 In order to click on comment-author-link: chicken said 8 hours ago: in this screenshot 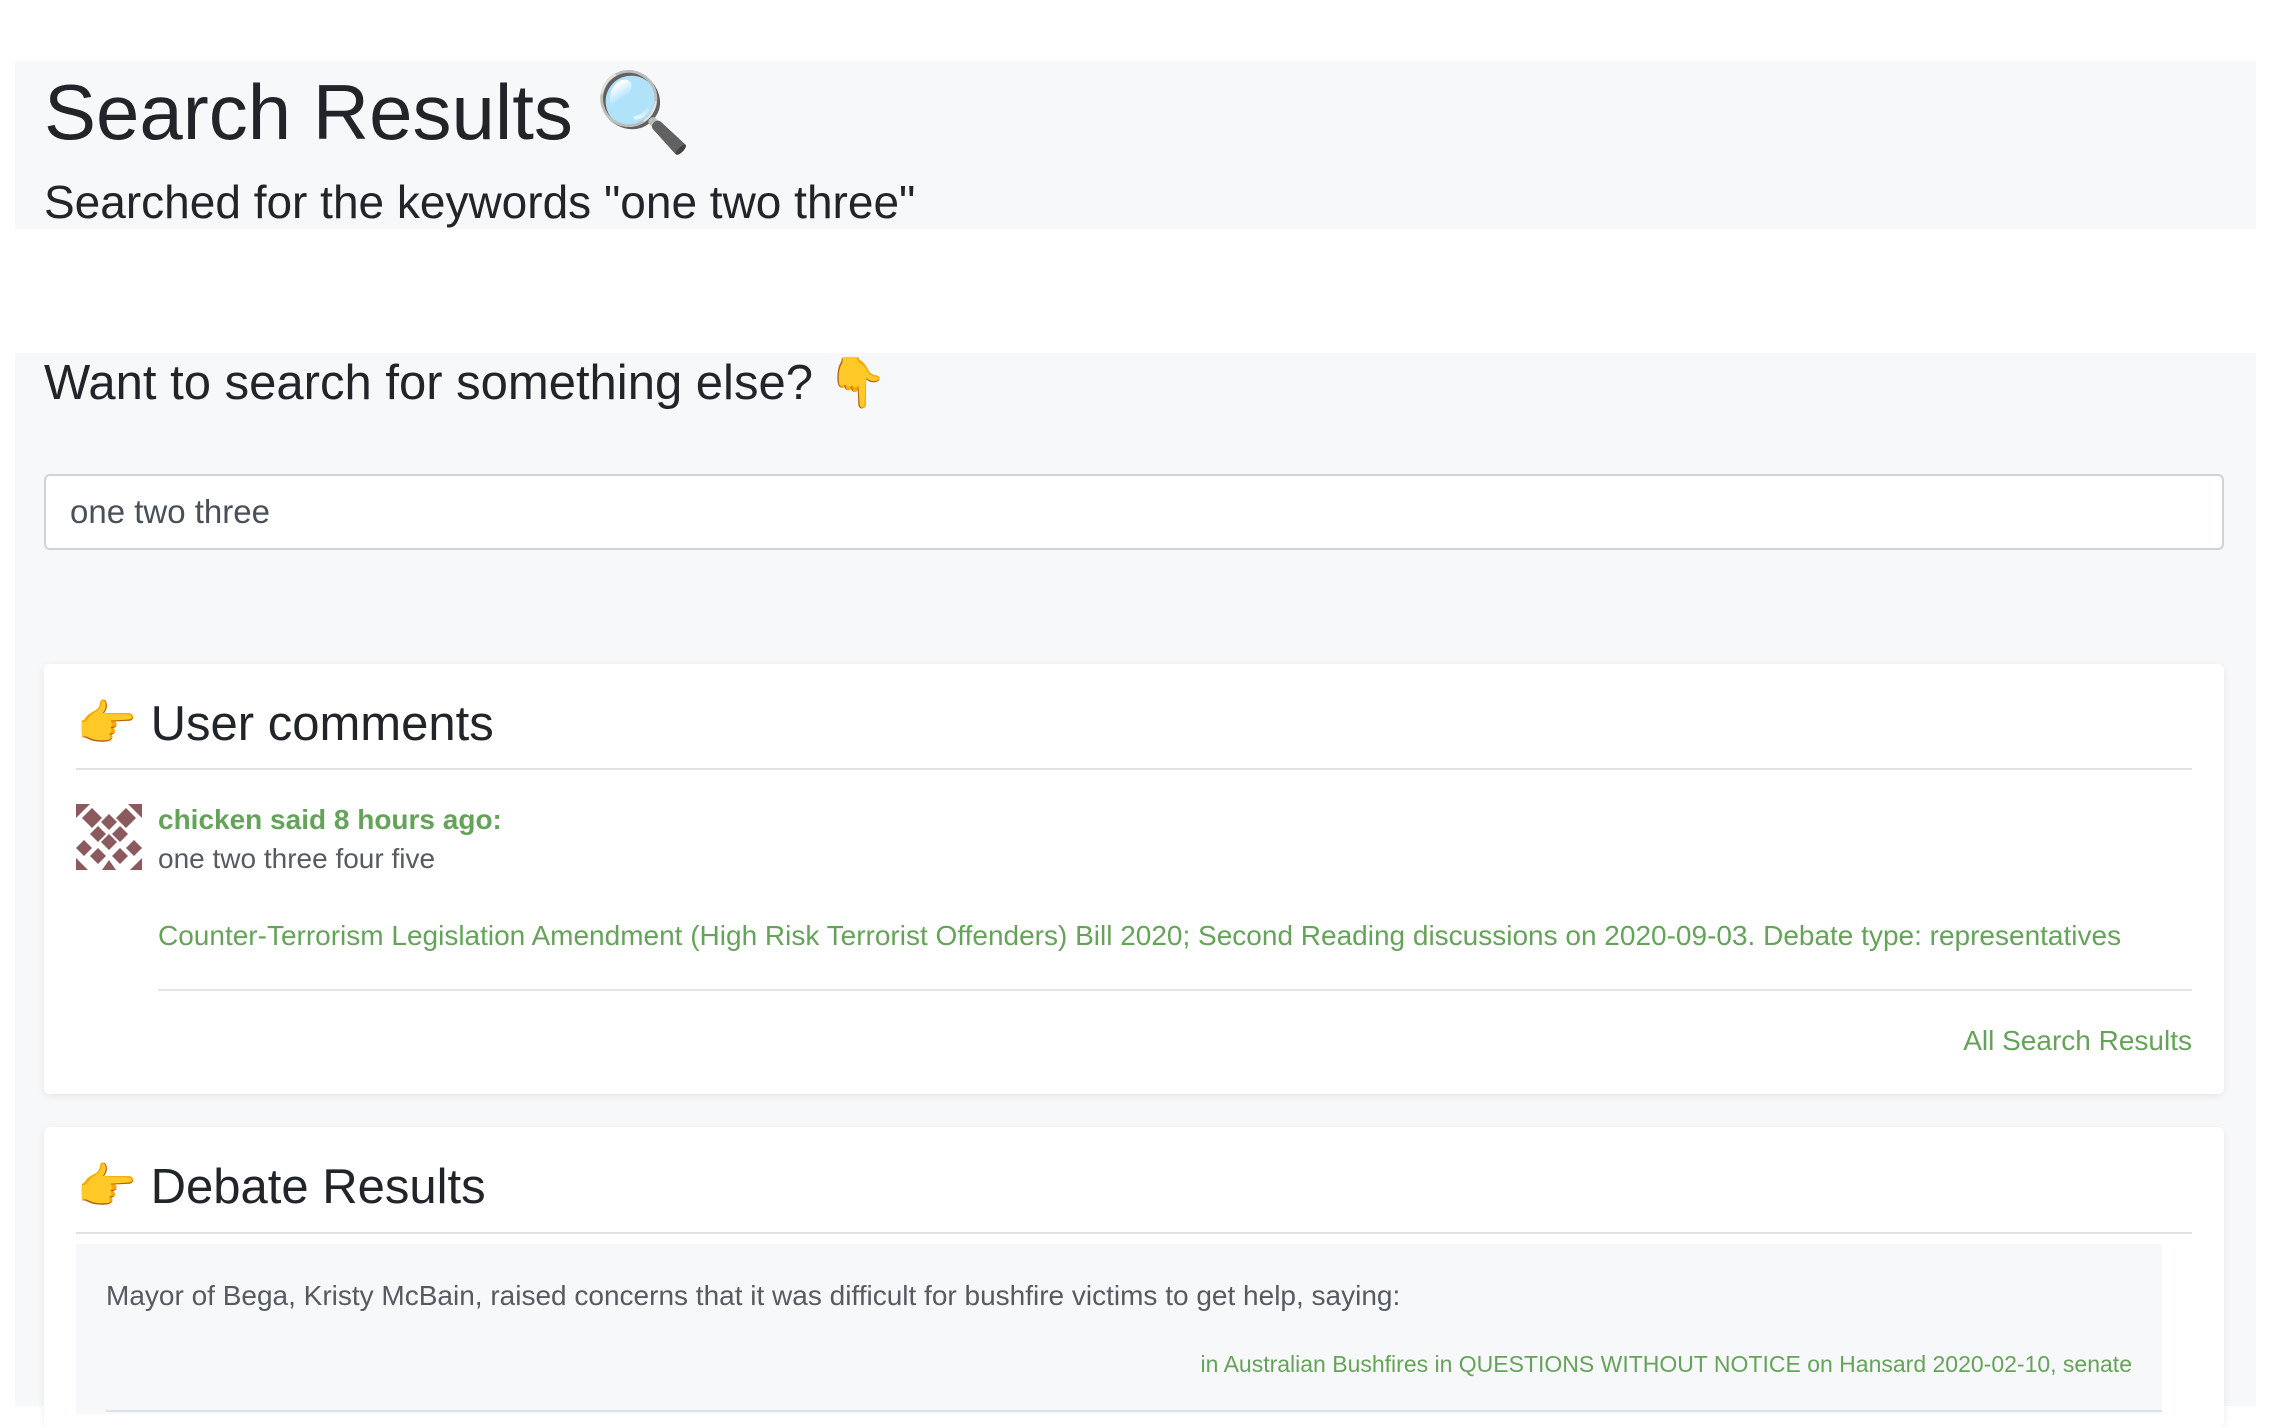, I will do `click(330, 820)`.